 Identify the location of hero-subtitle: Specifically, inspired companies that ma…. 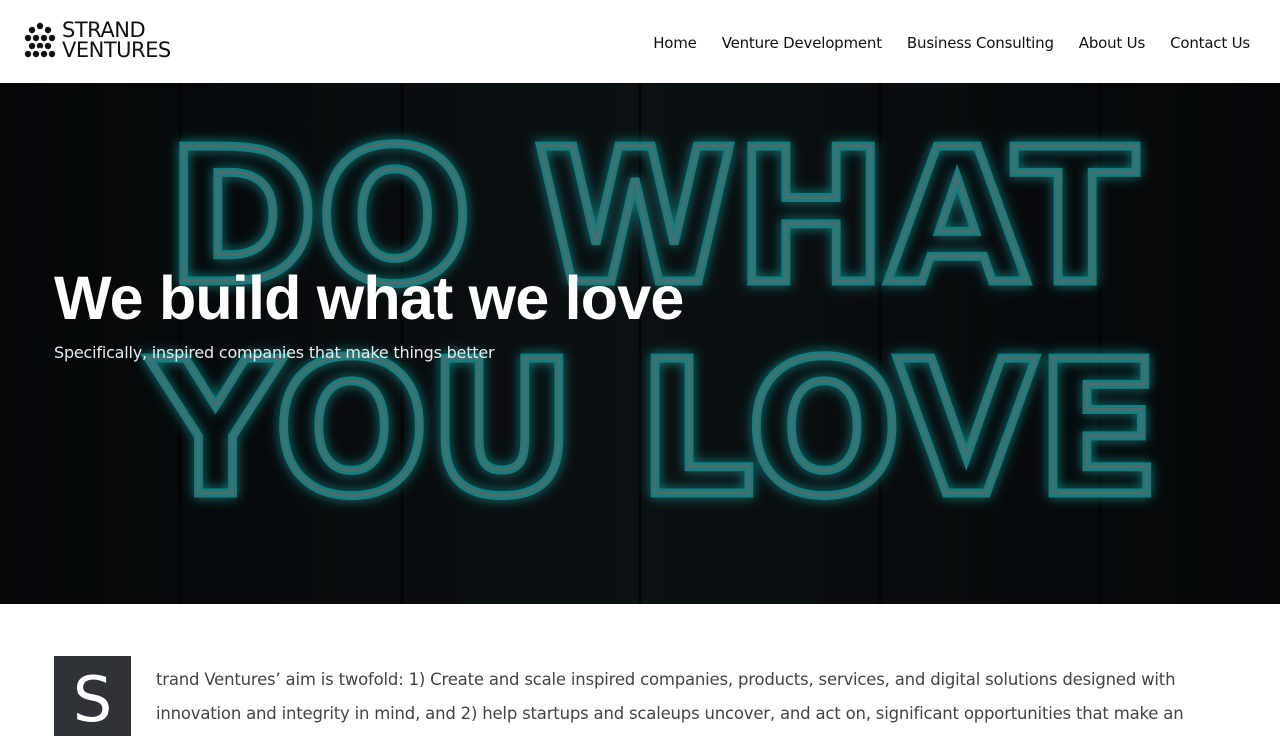
(274, 352).